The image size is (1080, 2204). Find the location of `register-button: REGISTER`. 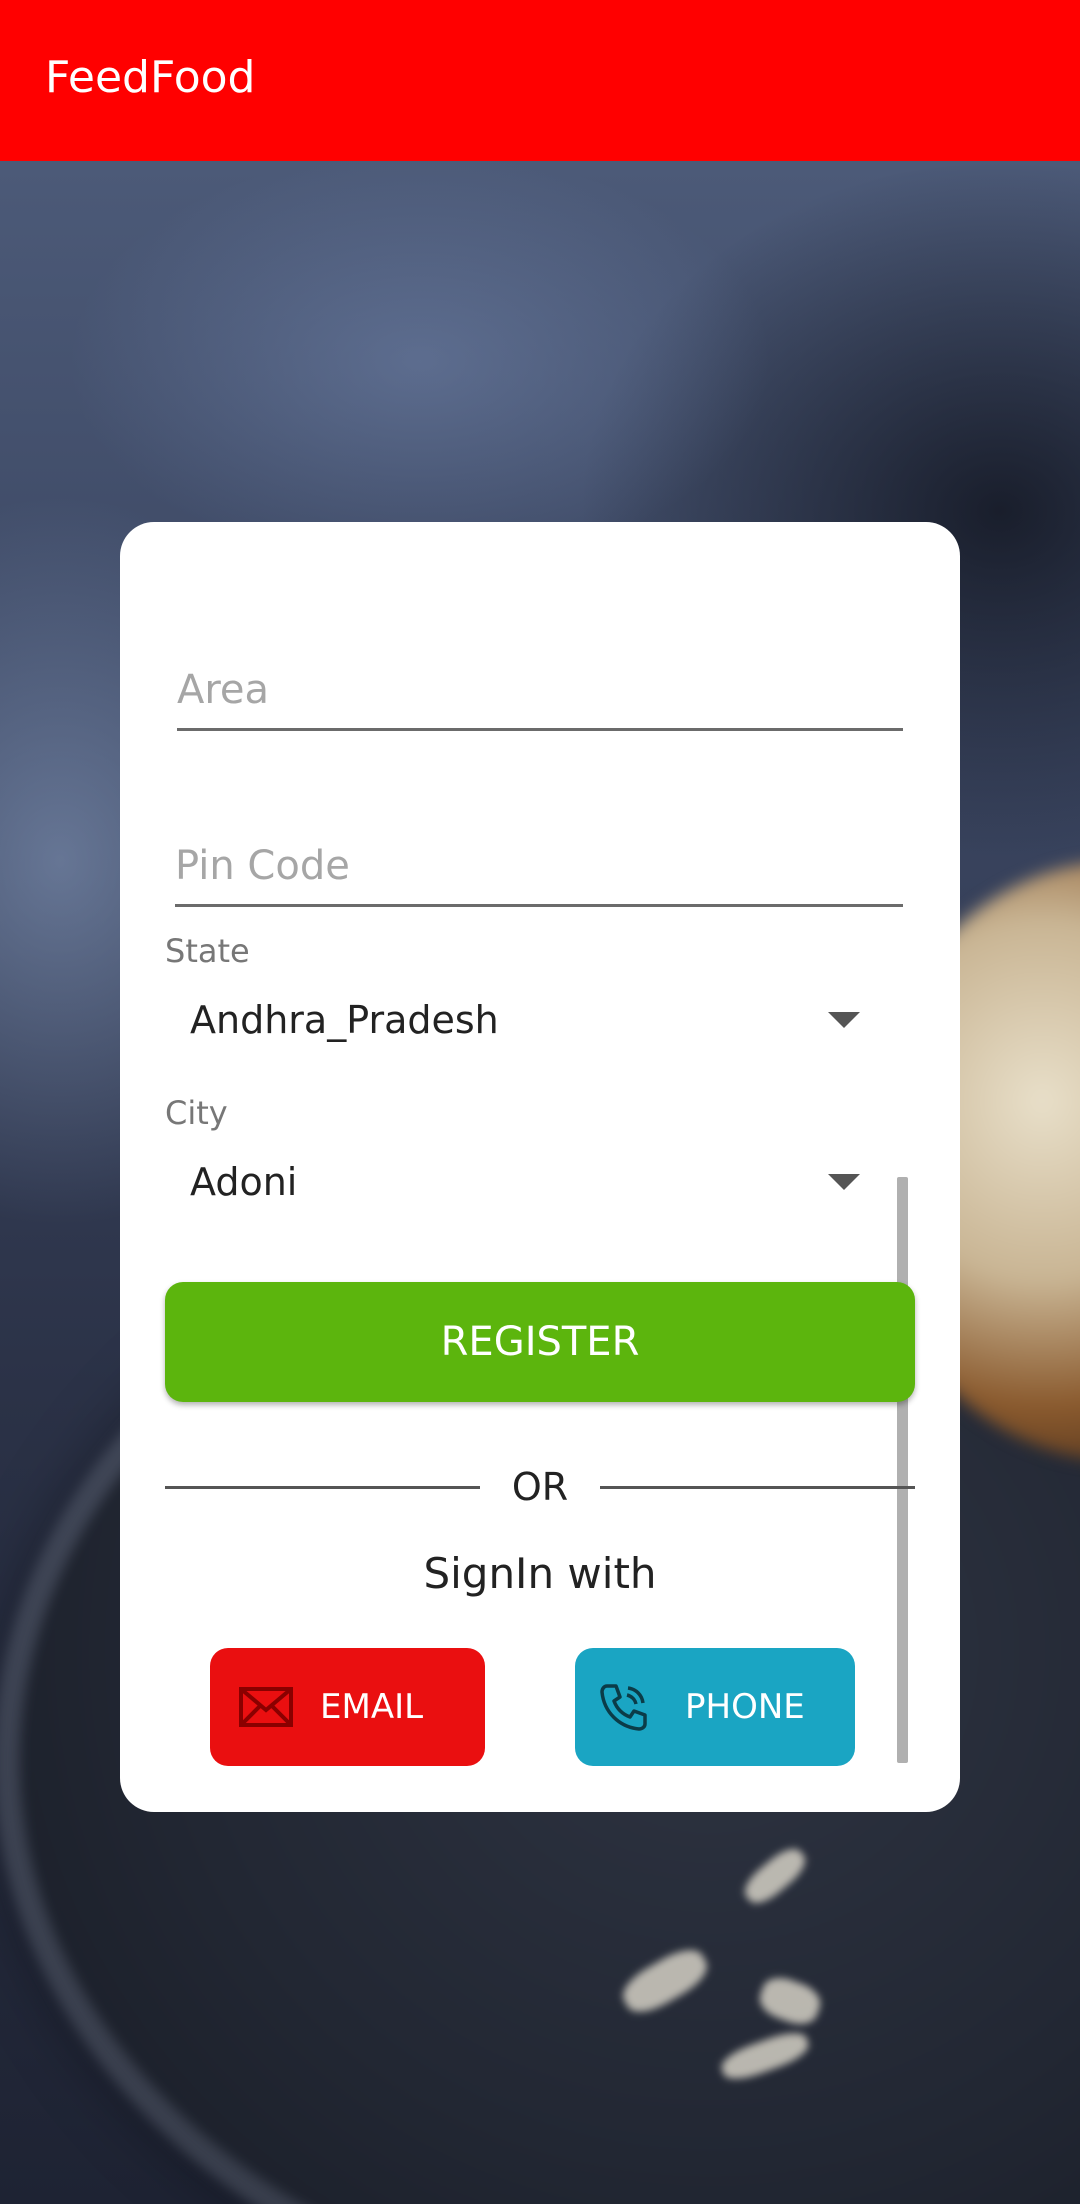

register-button: REGISTER is located at coordinates (540, 1342).